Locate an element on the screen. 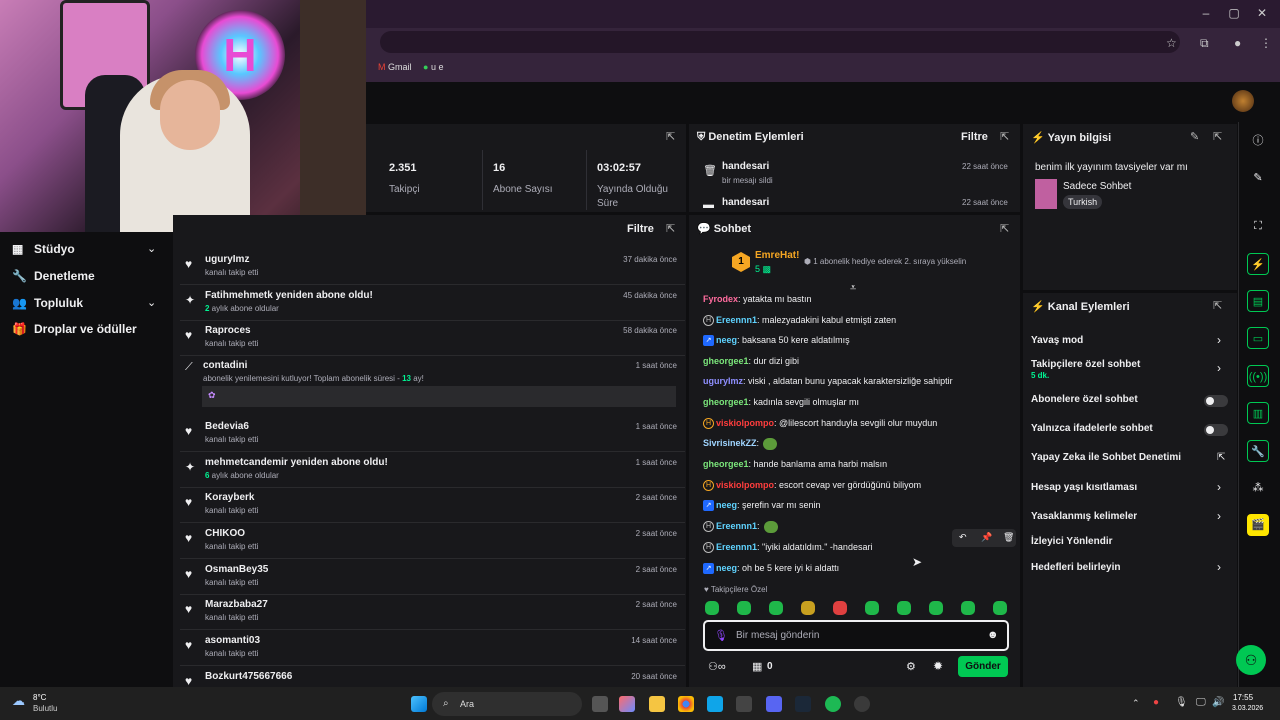 Image resolution: width=1280 pixels, height=720 pixels. tray-app-icon: ● is located at coordinates (1156, 702).